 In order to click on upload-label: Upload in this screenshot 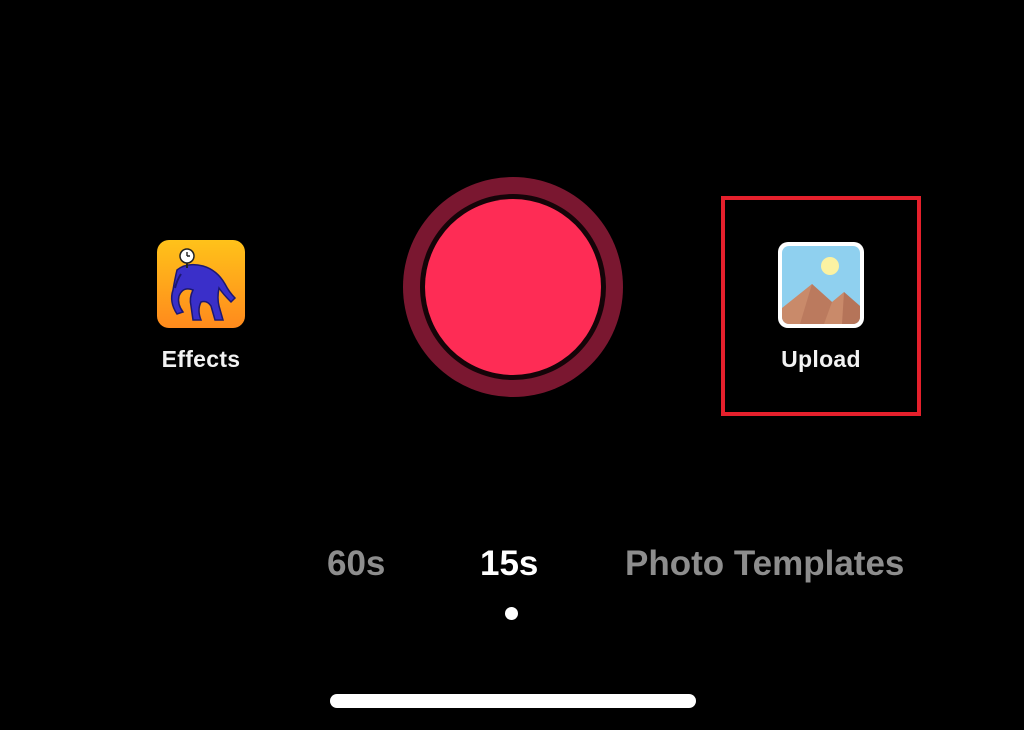, I will do `click(821, 359)`.